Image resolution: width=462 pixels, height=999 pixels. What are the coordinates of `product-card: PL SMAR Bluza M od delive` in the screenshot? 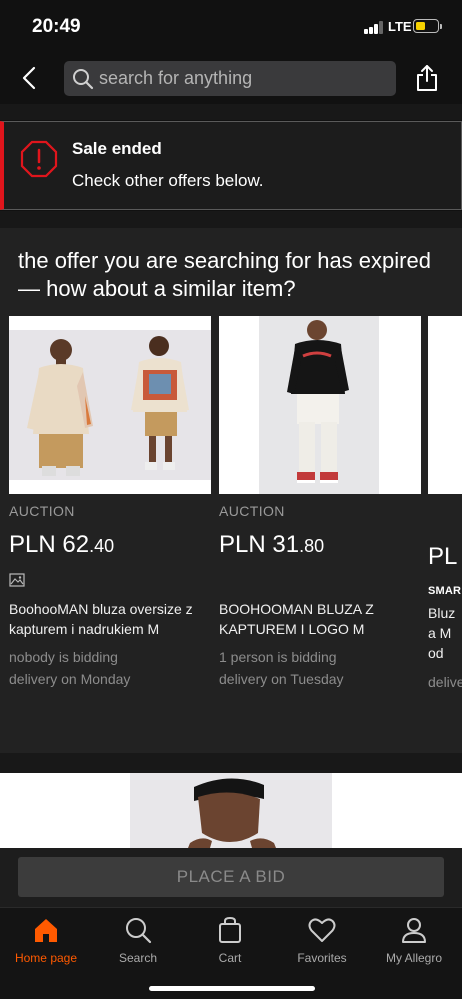 It's located at (445, 504).